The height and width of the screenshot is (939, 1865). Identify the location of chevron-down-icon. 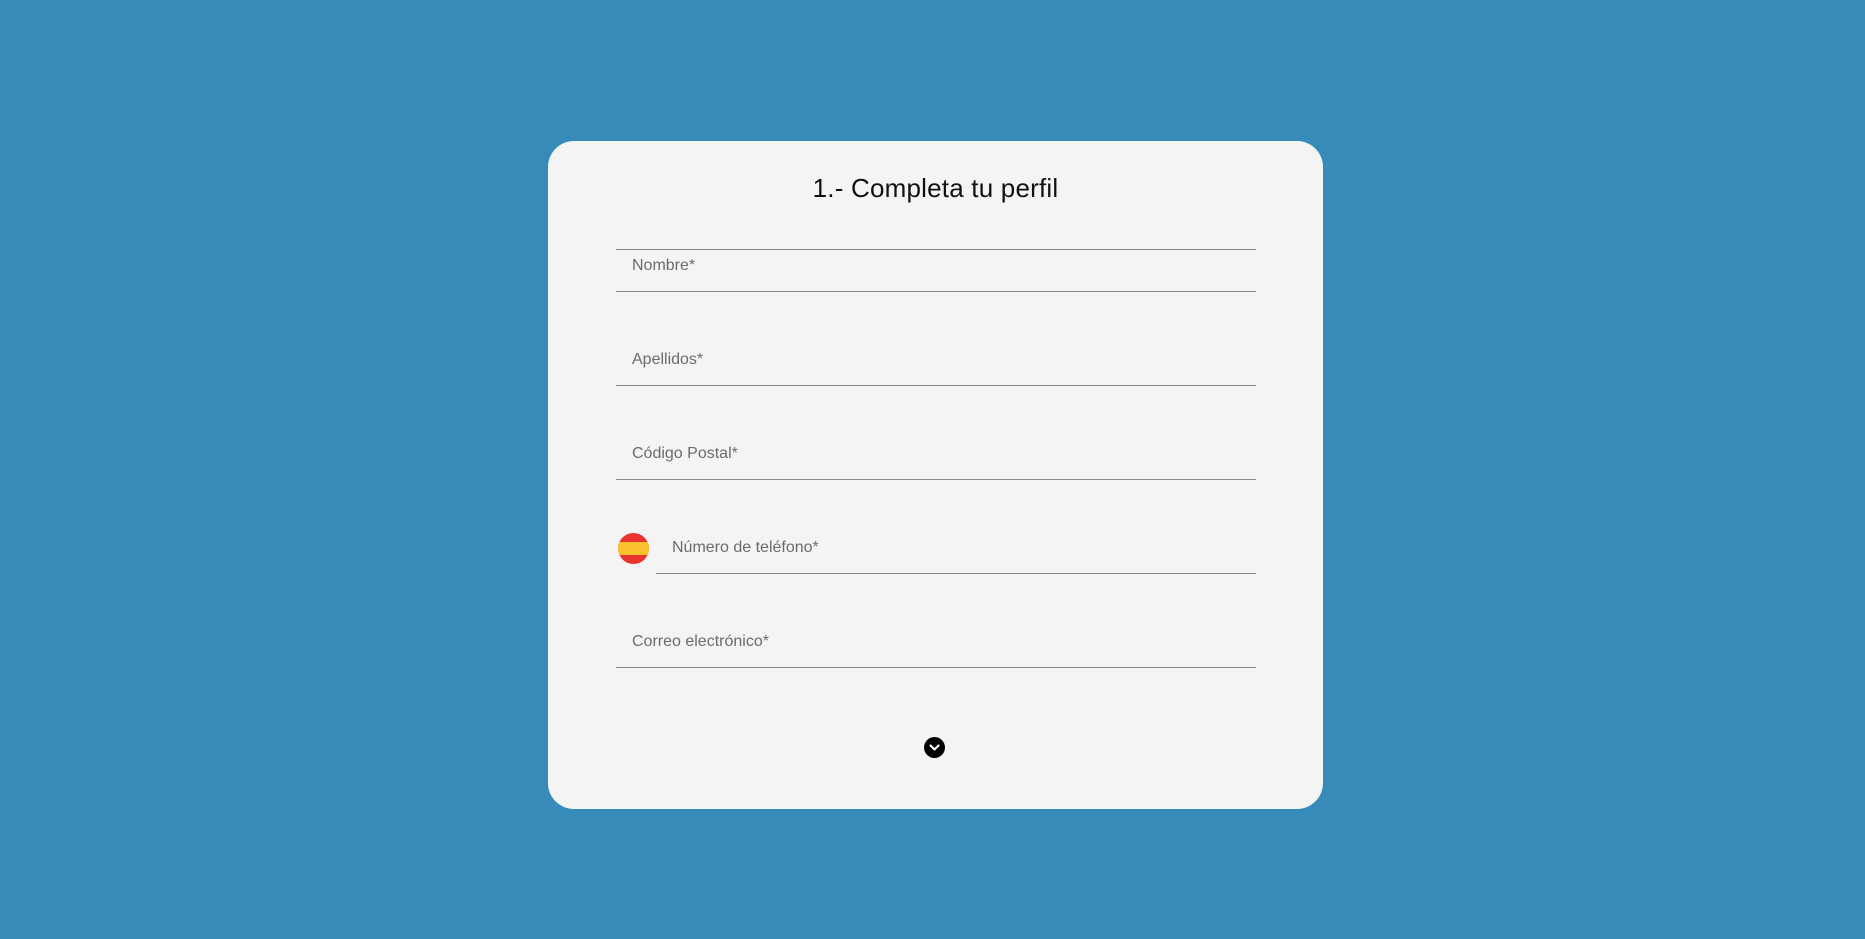
(934, 747).